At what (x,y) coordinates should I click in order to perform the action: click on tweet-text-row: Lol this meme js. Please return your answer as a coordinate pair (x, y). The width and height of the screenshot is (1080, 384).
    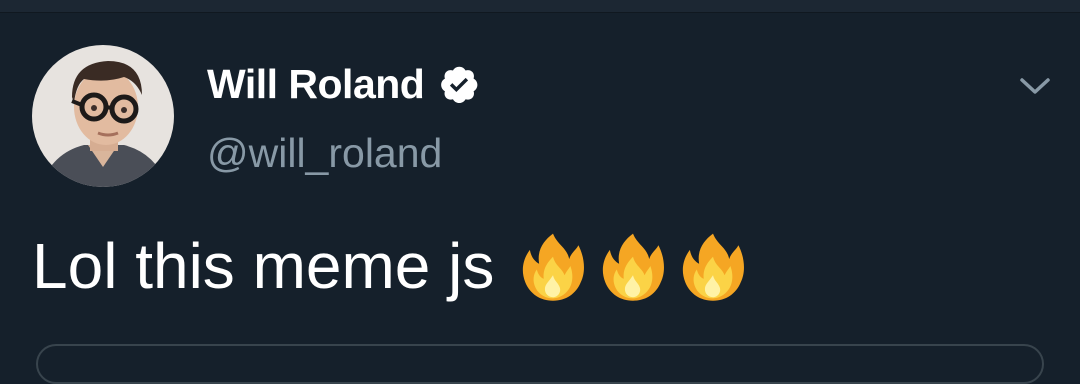
    Looking at the image, I should click on (394, 266).